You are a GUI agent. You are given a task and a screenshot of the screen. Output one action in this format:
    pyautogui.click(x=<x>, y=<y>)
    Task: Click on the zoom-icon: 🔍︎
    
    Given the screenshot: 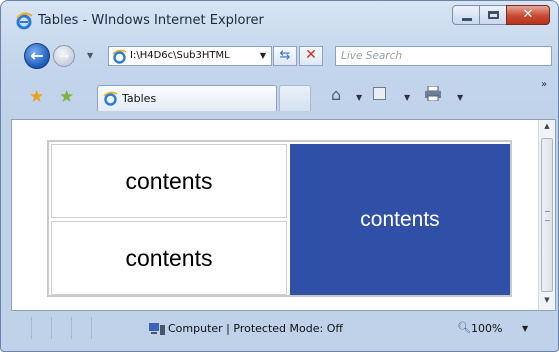 What is the action you would take?
    pyautogui.click(x=464, y=327)
    